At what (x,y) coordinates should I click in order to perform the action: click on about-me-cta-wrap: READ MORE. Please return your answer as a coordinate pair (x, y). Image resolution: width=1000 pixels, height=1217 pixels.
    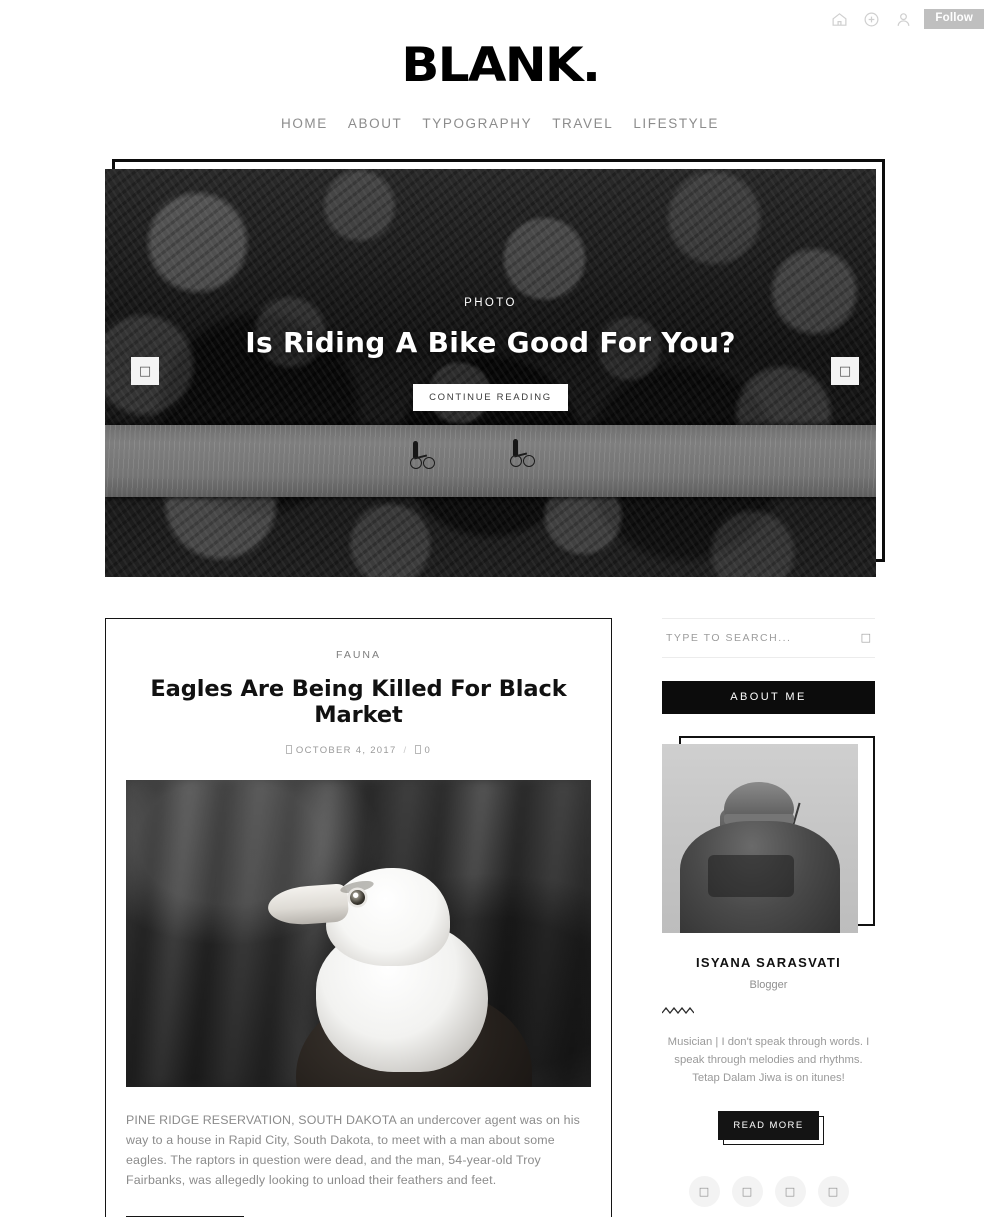
    Looking at the image, I should click on (768, 1116).